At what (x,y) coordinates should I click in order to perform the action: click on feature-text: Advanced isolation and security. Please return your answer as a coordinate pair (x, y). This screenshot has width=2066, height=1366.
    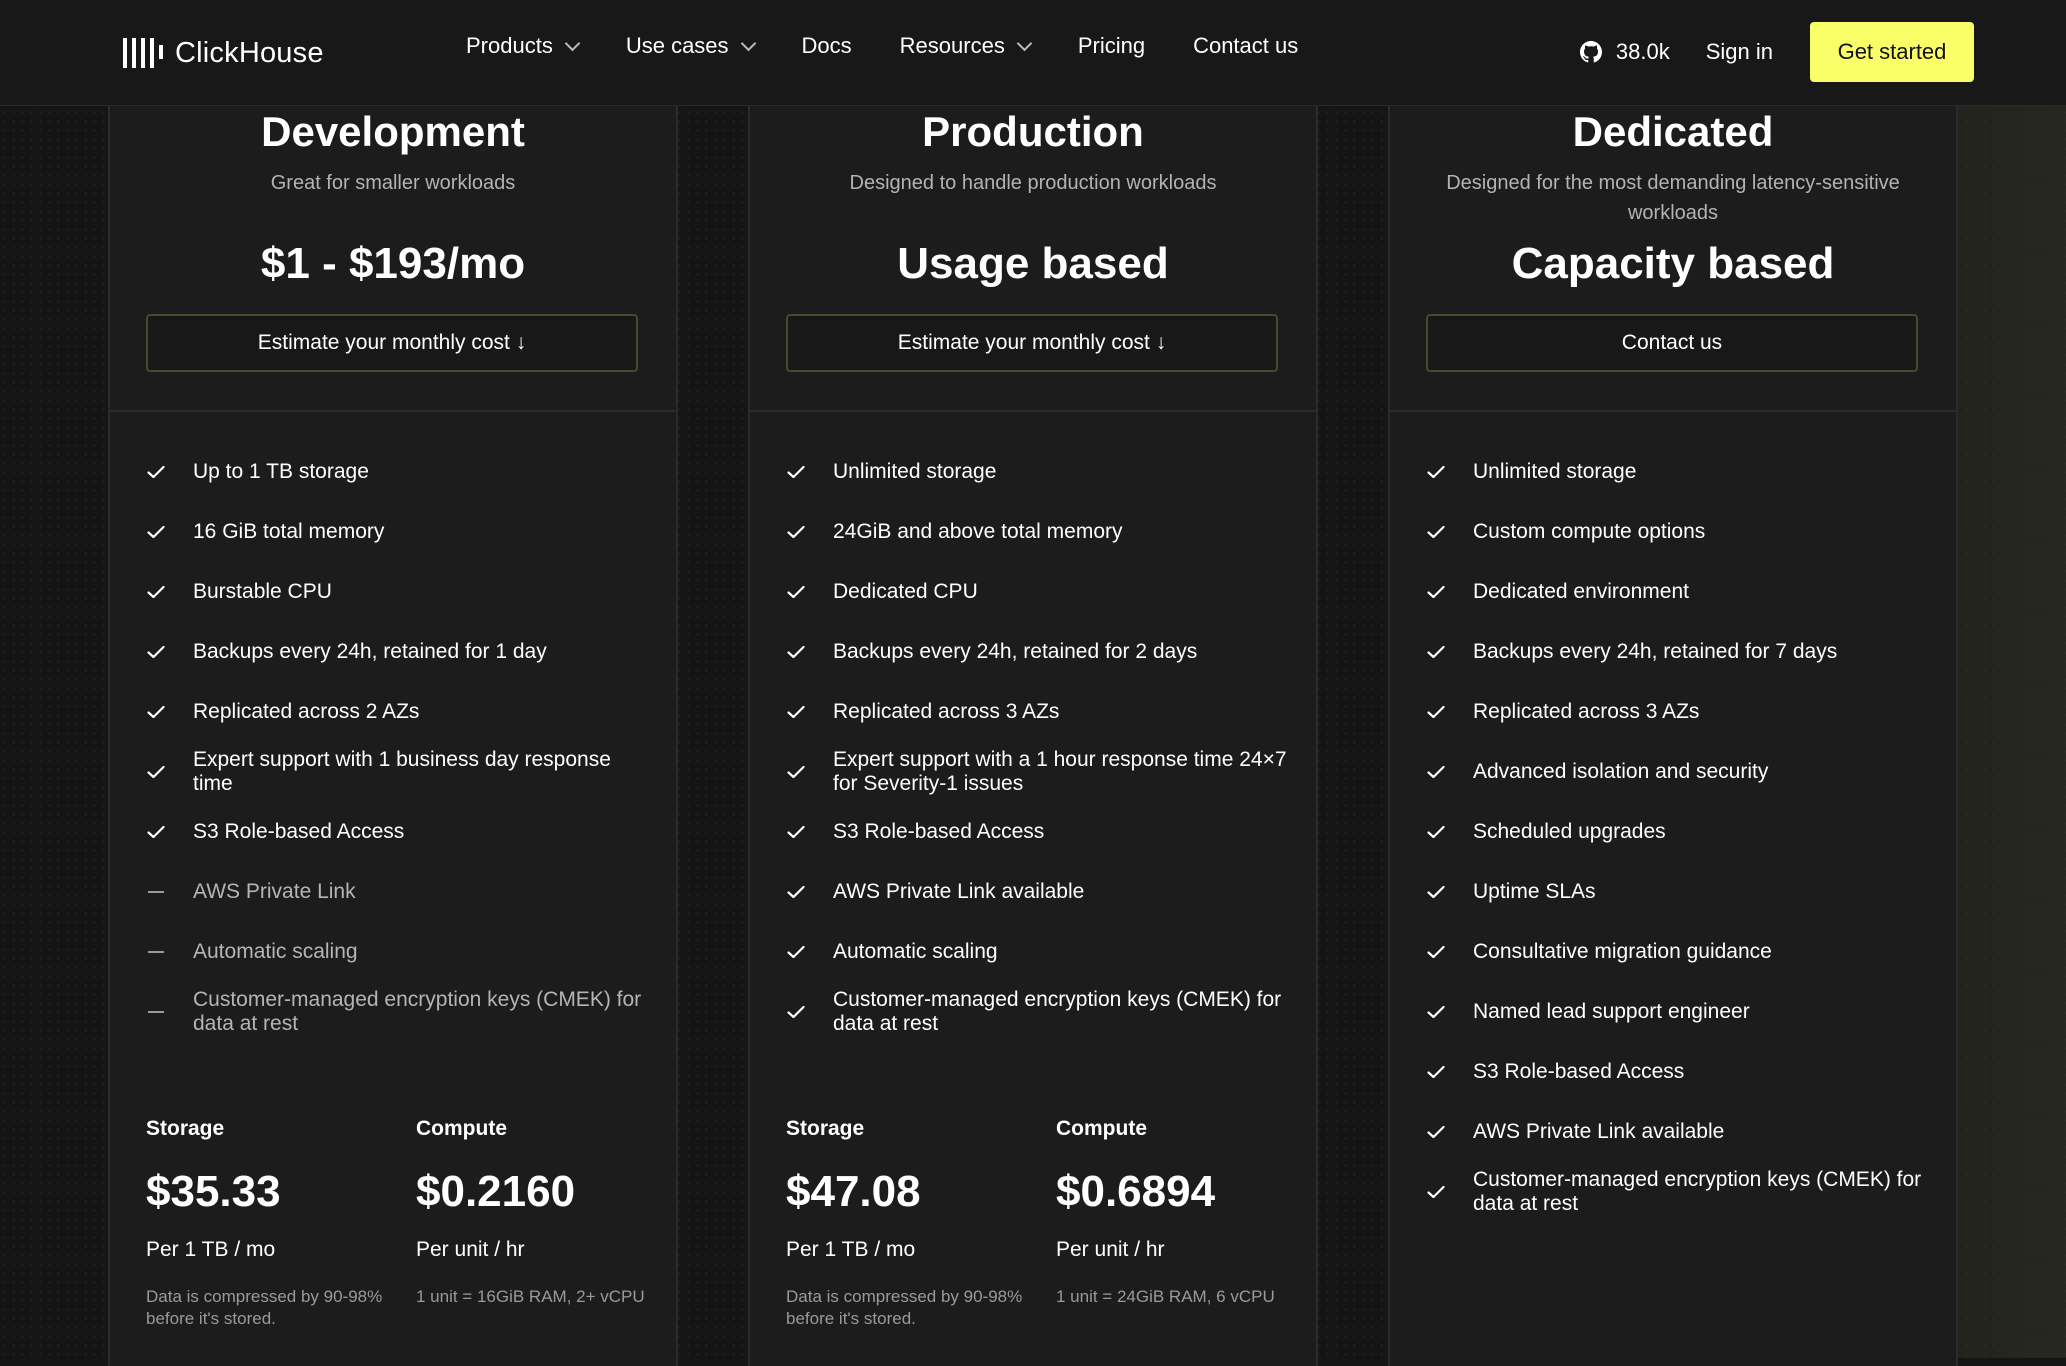
    Looking at the image, I should click on (1621, 771).